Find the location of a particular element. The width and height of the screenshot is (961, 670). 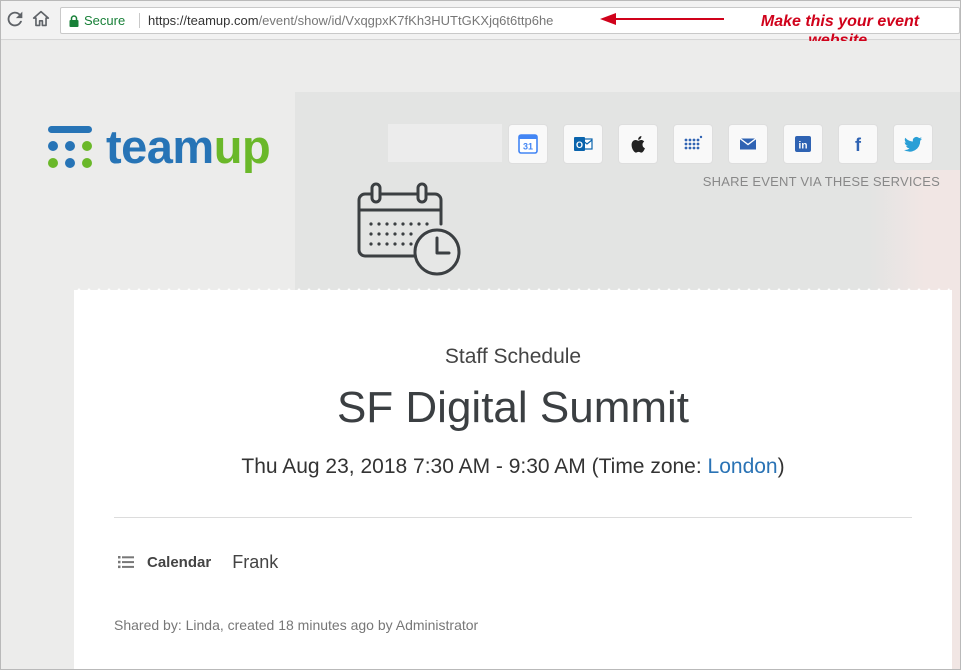

outlook-icon: O is located at coordinates (583, 144).